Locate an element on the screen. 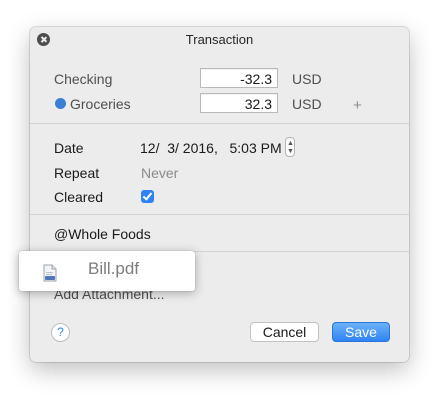  groceries-color-dot-icon is located at coordinates (60, 103).